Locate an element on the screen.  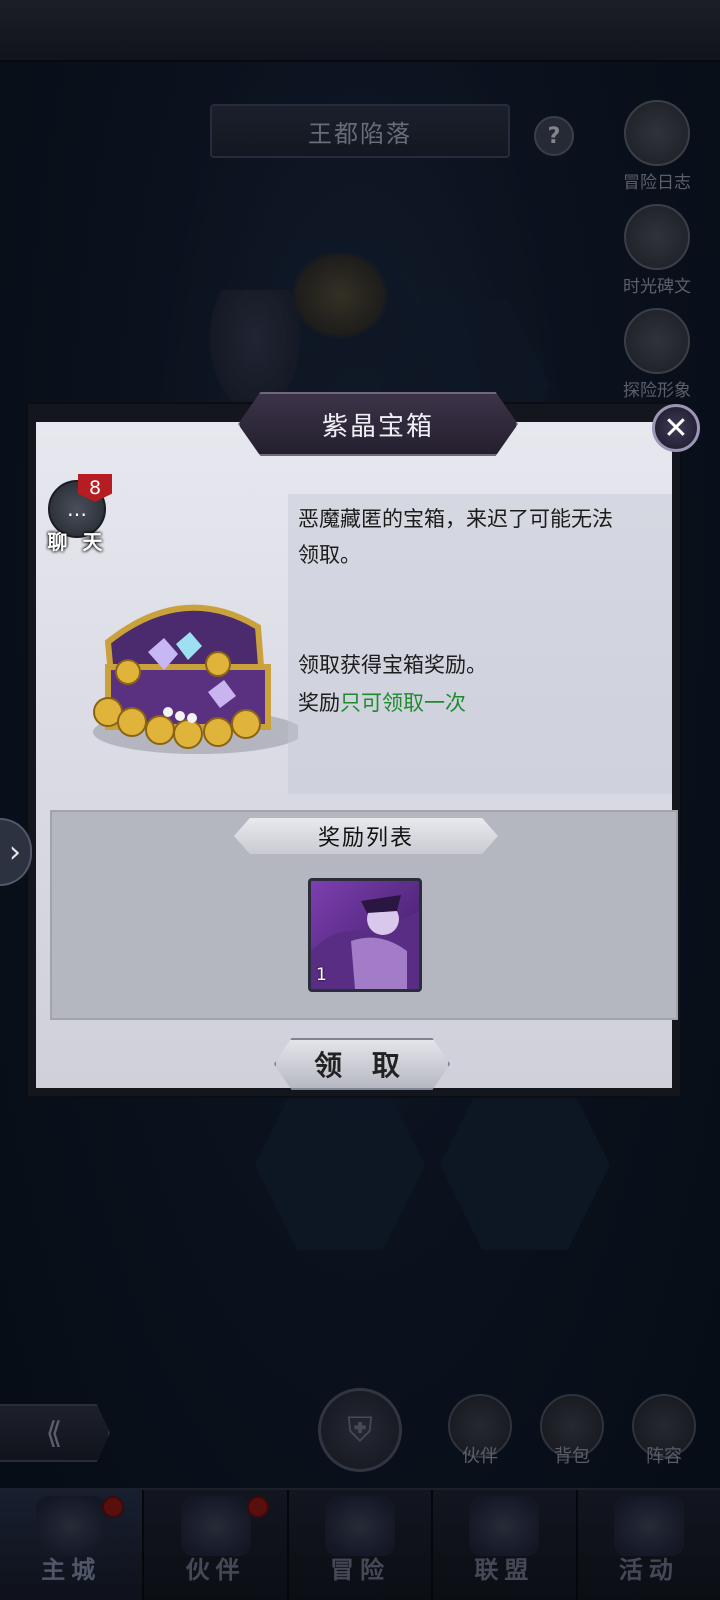
description-line-2: 领取。 is located at coordinates (329, 555).